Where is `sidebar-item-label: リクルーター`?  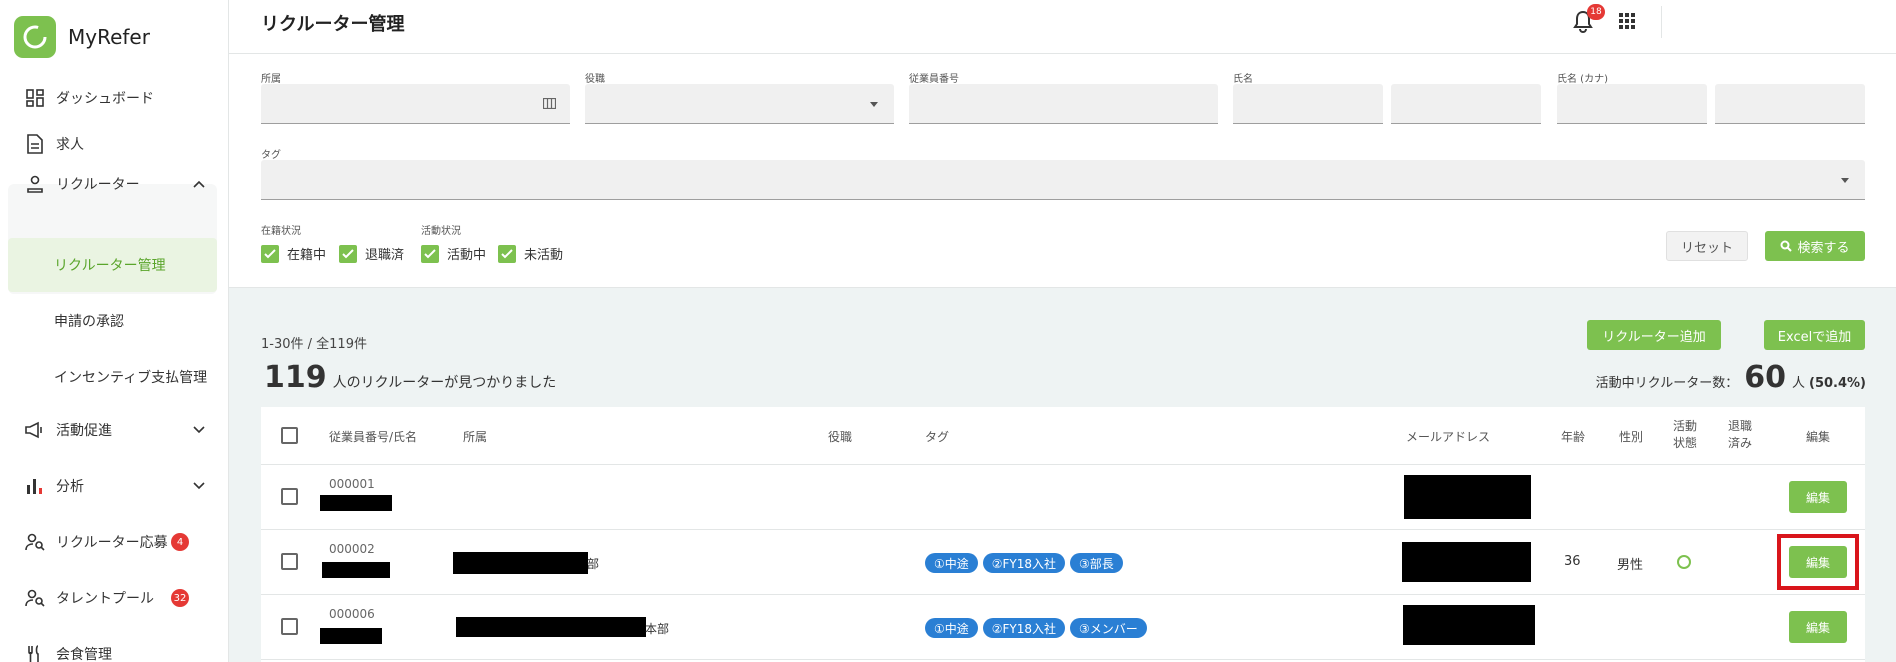
sidebar-item-label: リクルーター is located at coordinates (98, 185).